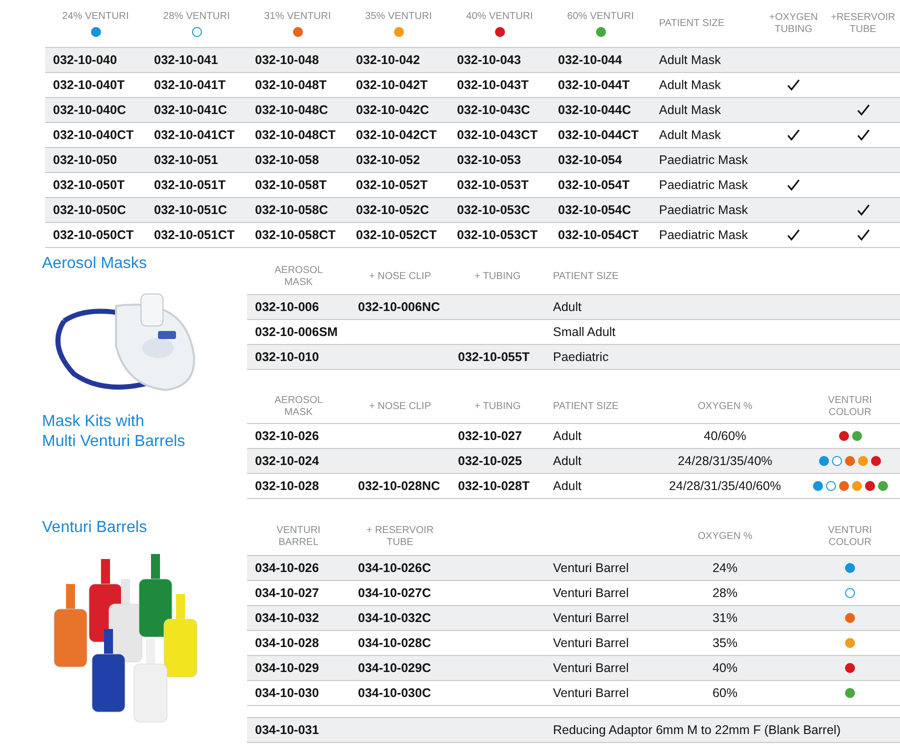  What do you see at coordinates (594, 110) in the screenshot?
I see `product-code: 032-10-044C` at bounding box center [594, 110].